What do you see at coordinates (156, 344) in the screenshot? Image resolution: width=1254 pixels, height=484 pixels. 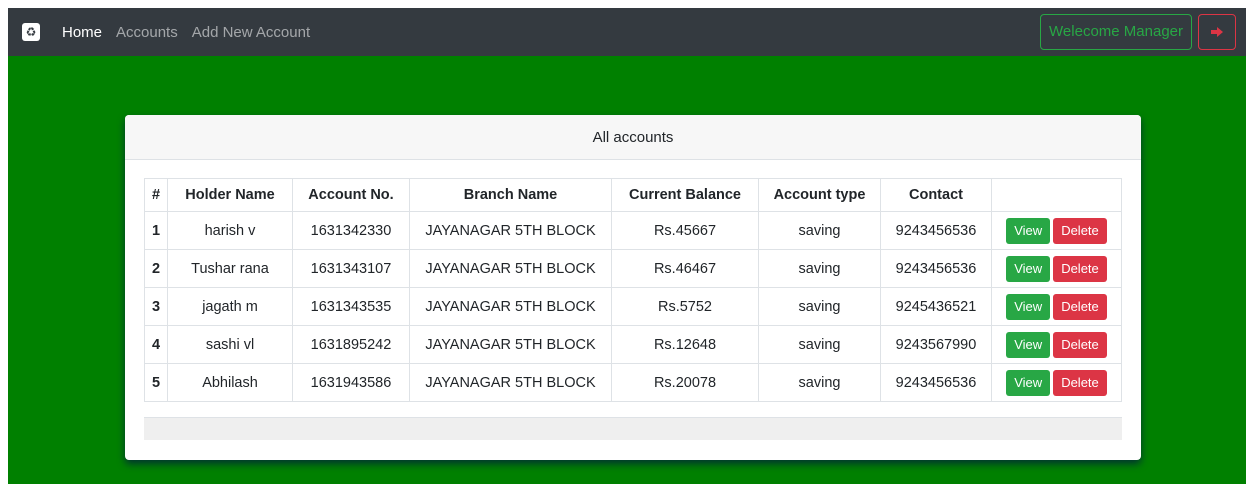 I see `row-index: 4` at bounding box center [156, 344].